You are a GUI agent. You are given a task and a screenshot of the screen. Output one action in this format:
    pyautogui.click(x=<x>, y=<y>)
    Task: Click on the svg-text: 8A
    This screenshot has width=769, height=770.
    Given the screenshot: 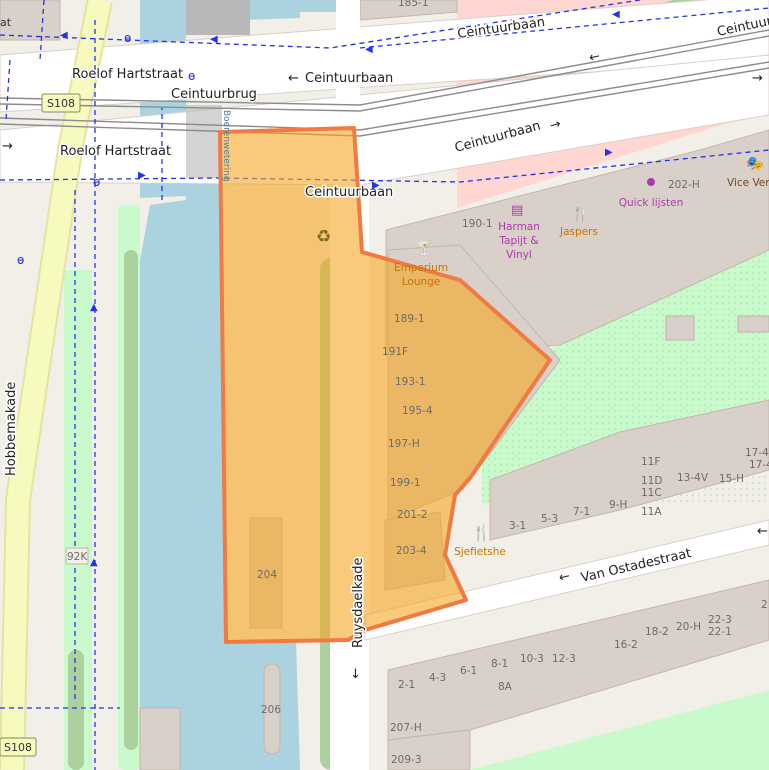 What is the action you would take?
    pyautogui.click(x=505, y=687)
    